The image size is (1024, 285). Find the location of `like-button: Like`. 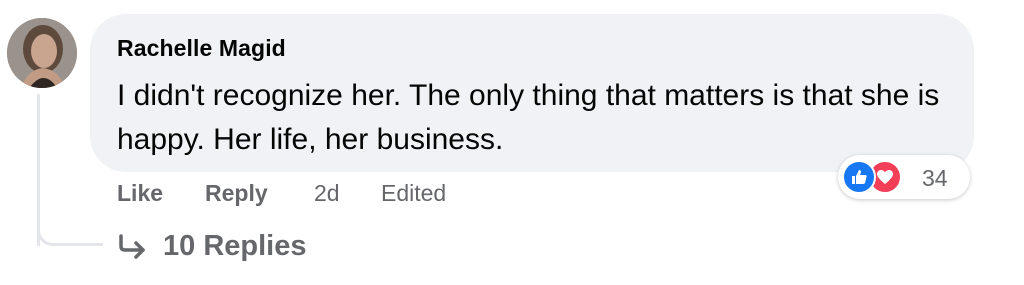

like-button: Like is located at coordinates (140, 193).